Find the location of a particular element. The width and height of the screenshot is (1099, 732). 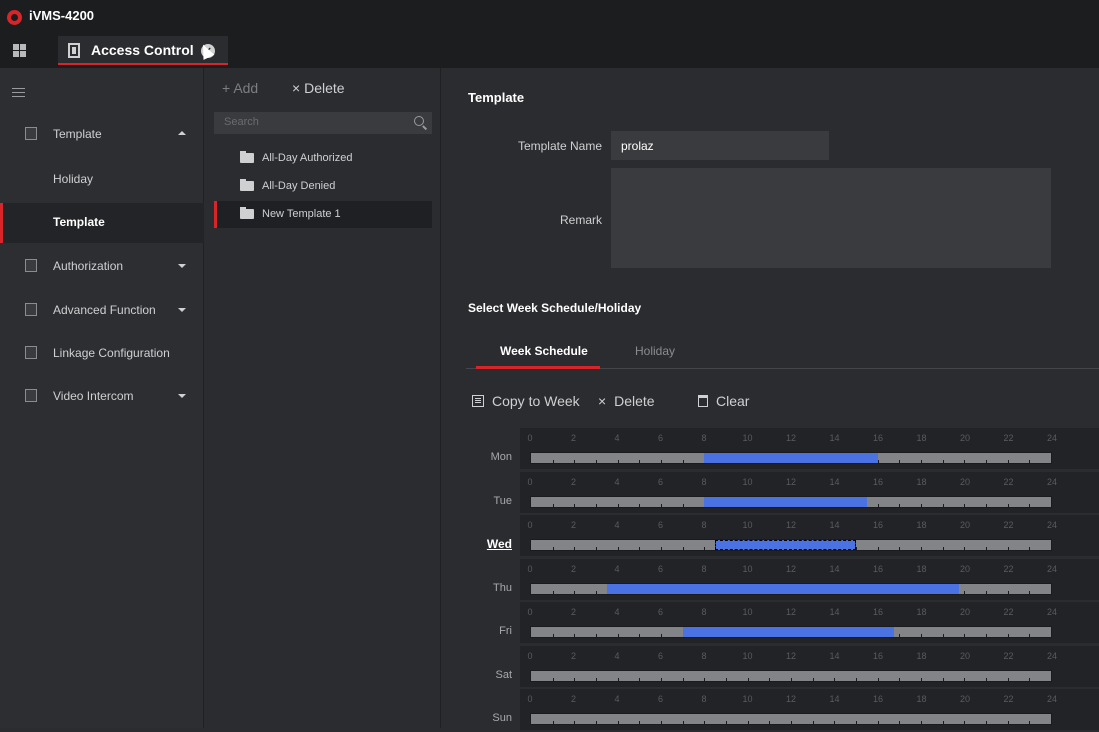

sidebar-item-template-sub: Template is located at coordinates (102, 223).